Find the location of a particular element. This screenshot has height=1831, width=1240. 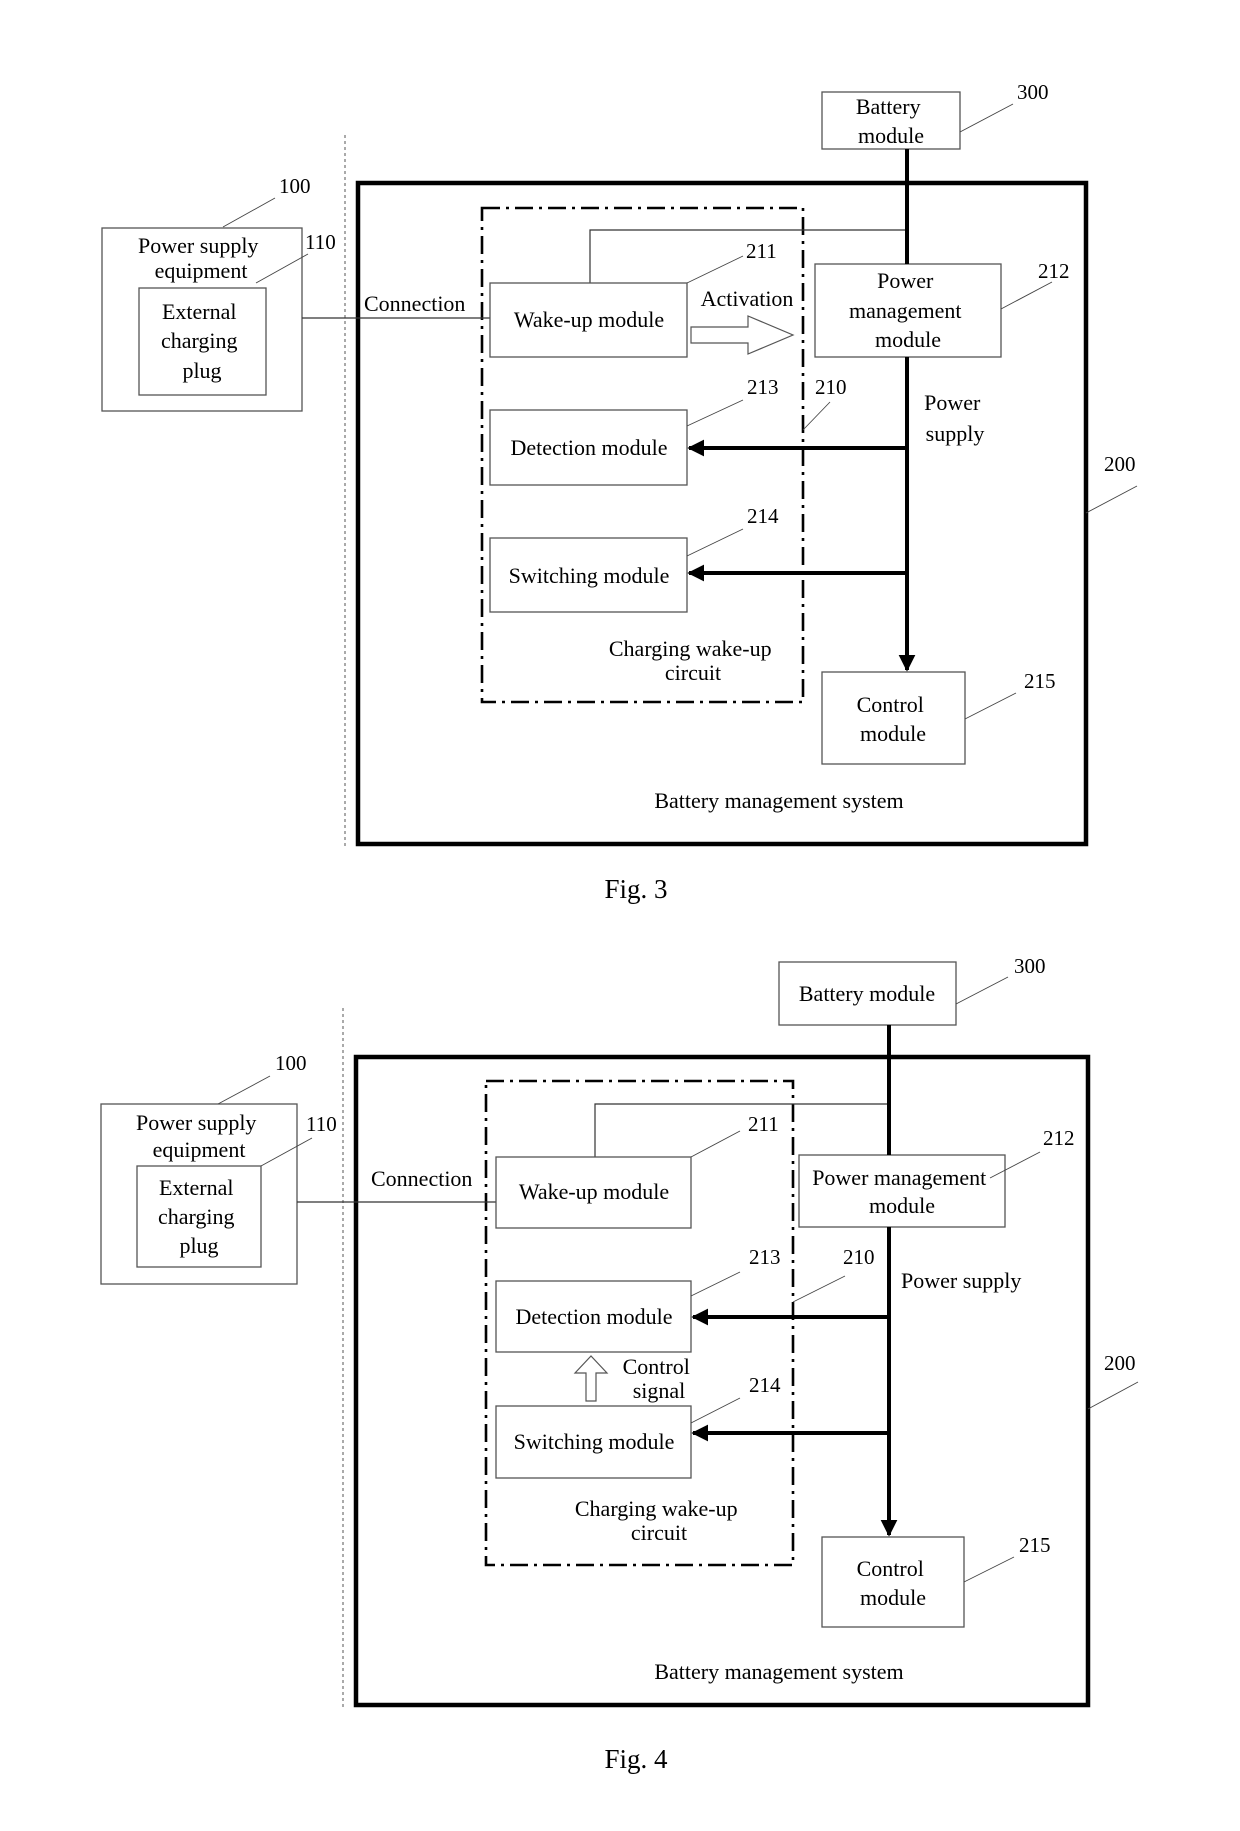

figure-4-caption: Fig. 4 is located at coordinates (636, 1759).